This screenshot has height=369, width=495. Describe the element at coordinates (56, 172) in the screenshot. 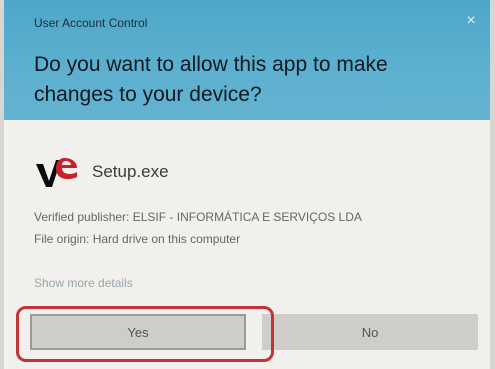

I see `ve-app-icon` at that location.